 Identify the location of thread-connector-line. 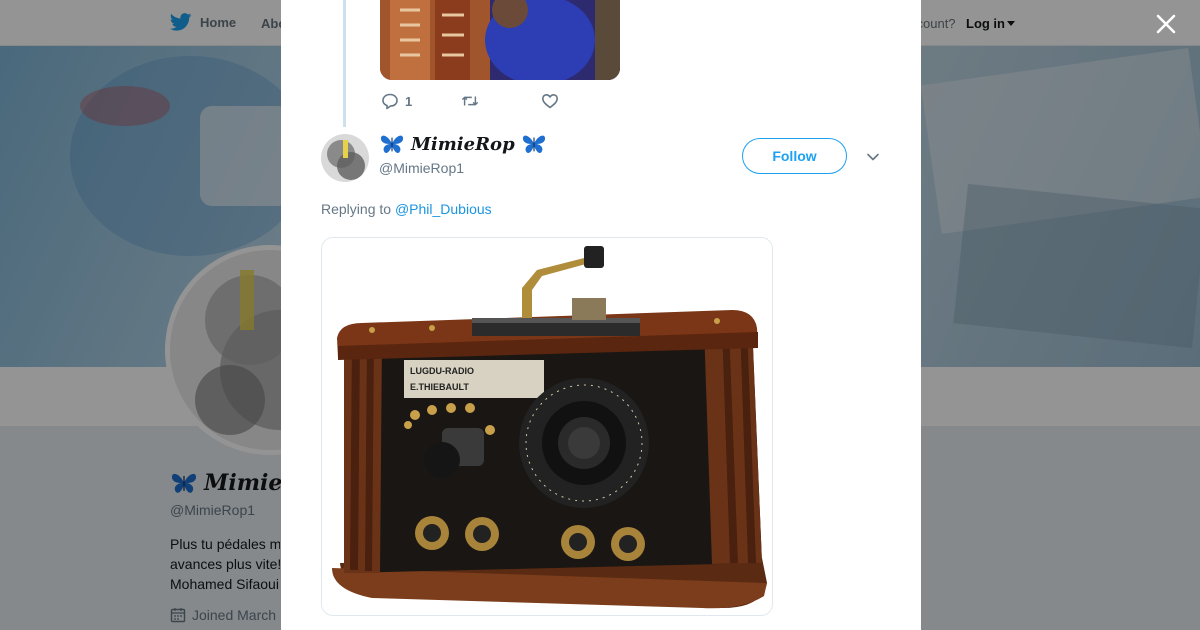
(344, 63).